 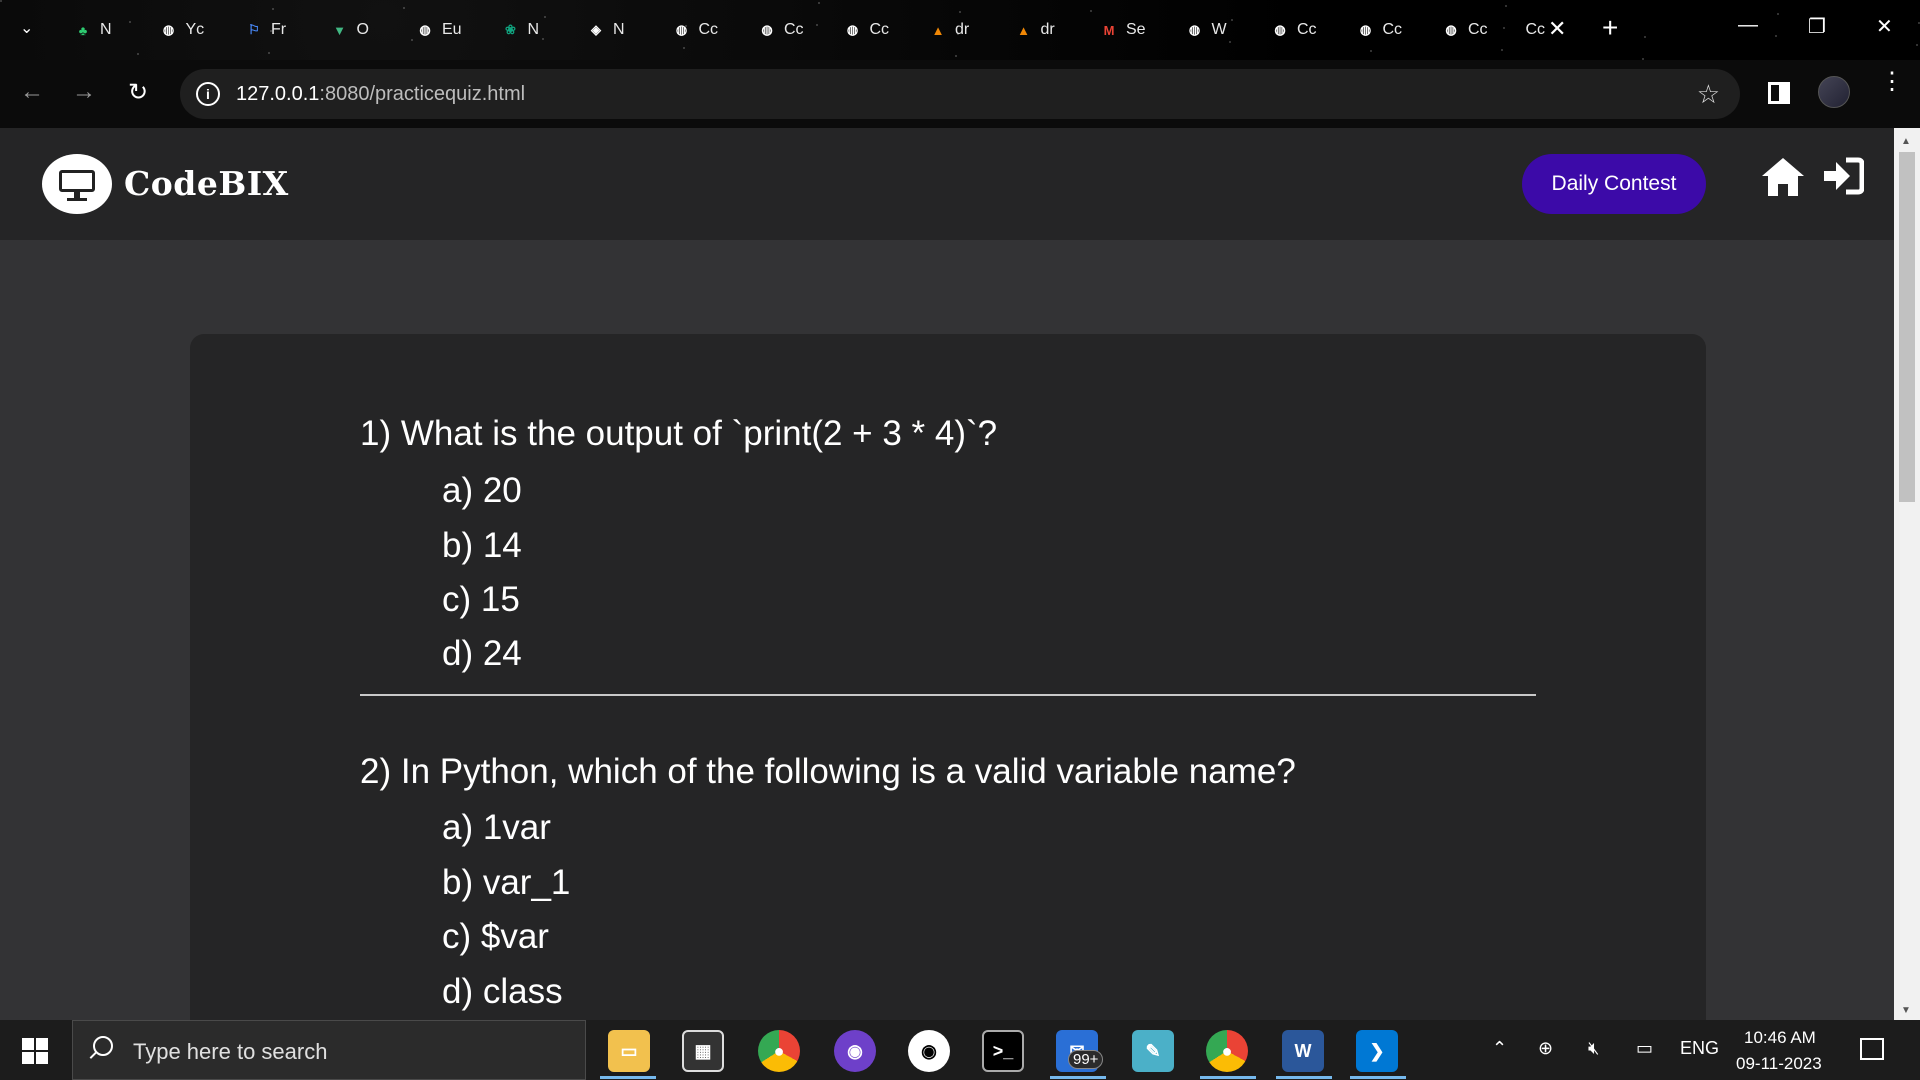 What do you see at coordinates (1779, 1064) in the screenshot?
I see `clock-date: 09-11-2023` at bounding box center [1779, 1064].